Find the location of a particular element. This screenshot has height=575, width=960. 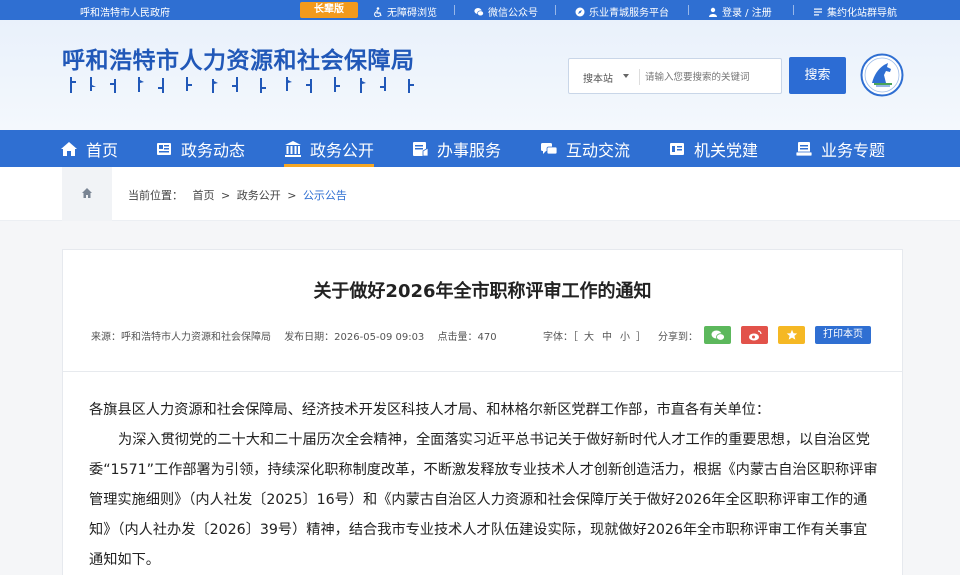

wechat-label: 微信公众号 is located at coordinates (513, 13).